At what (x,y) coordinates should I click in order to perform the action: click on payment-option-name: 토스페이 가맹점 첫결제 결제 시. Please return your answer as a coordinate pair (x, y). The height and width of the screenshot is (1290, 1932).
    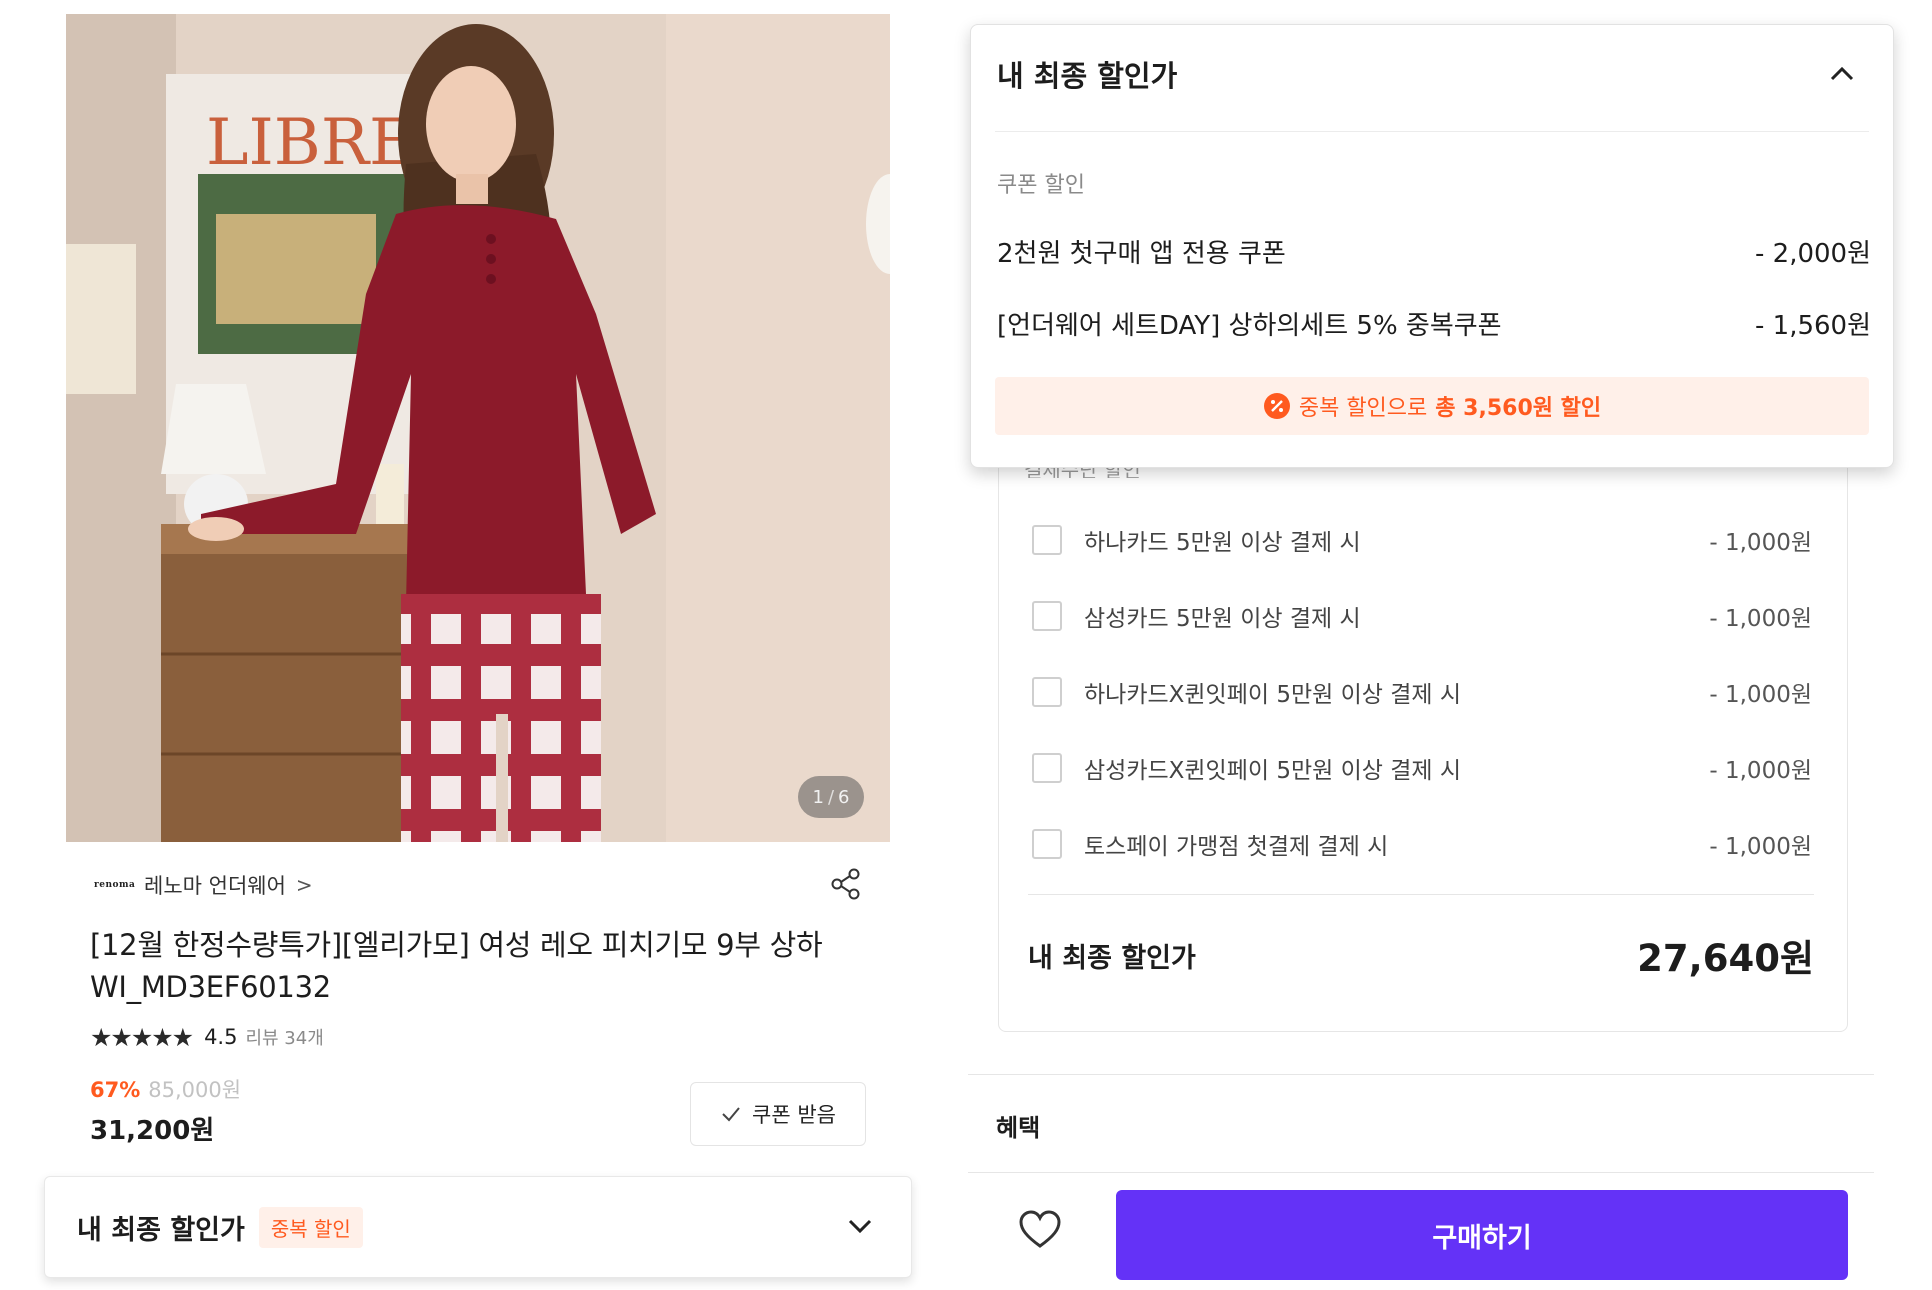
    Looking at the image, I should click on (1236, 847).